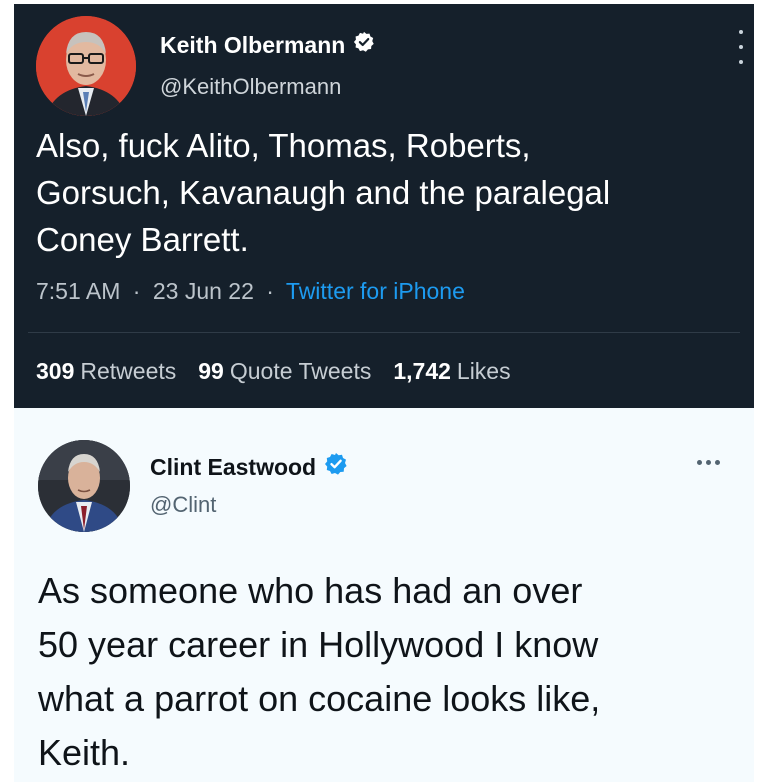 The height and width of the screenshot is (782, 768). Describe the element at coordinates (708, 462) in the screenshot. I see `more-horizontal-icon` at that location.